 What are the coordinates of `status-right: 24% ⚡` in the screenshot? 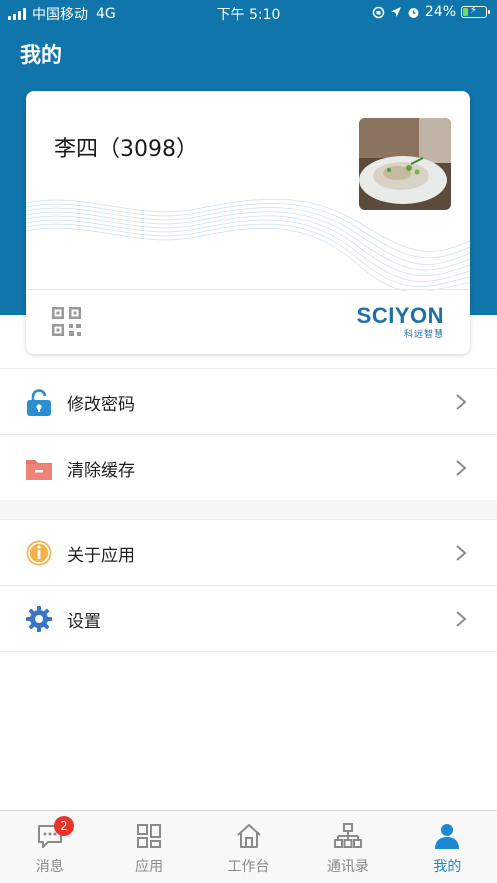 It's located at (431, 12).